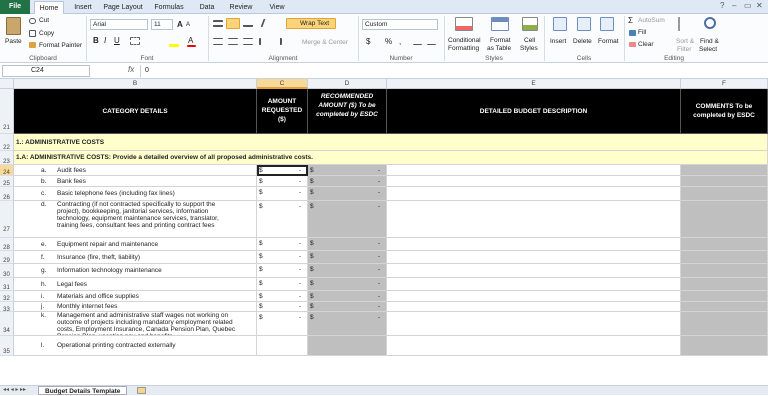 This screenshot has width=768, height=396. What do you see at coordinates (530, 24) in the screenshot?
I see `cell-styles-icon` at bounding box center [530, 24].